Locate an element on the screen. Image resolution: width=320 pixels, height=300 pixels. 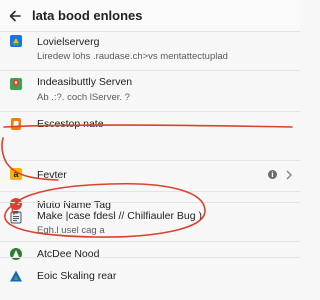
item-title: Eoic Skaling rear is located at coordinates (77, 276).